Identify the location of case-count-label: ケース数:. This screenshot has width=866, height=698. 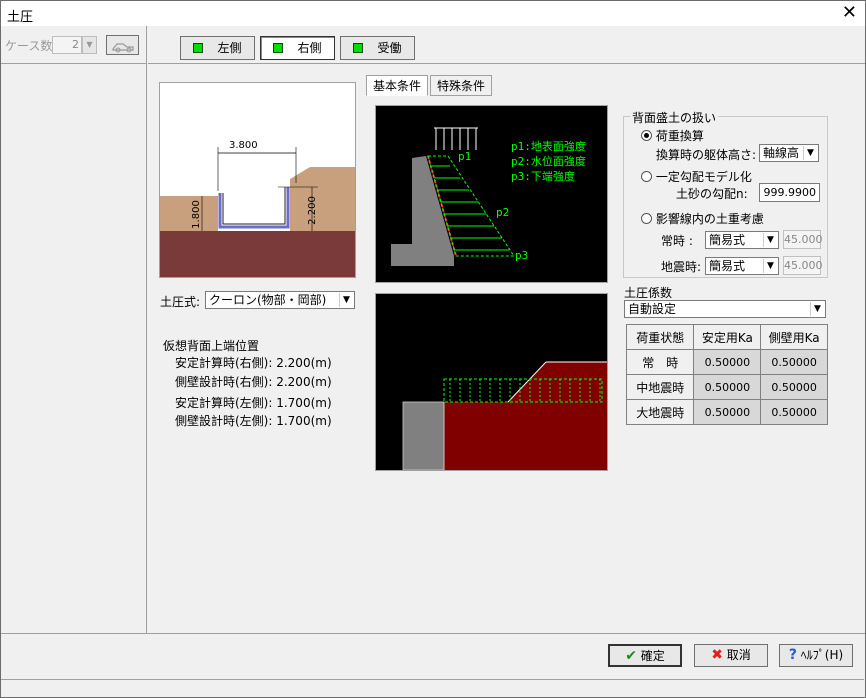
(31, 46).